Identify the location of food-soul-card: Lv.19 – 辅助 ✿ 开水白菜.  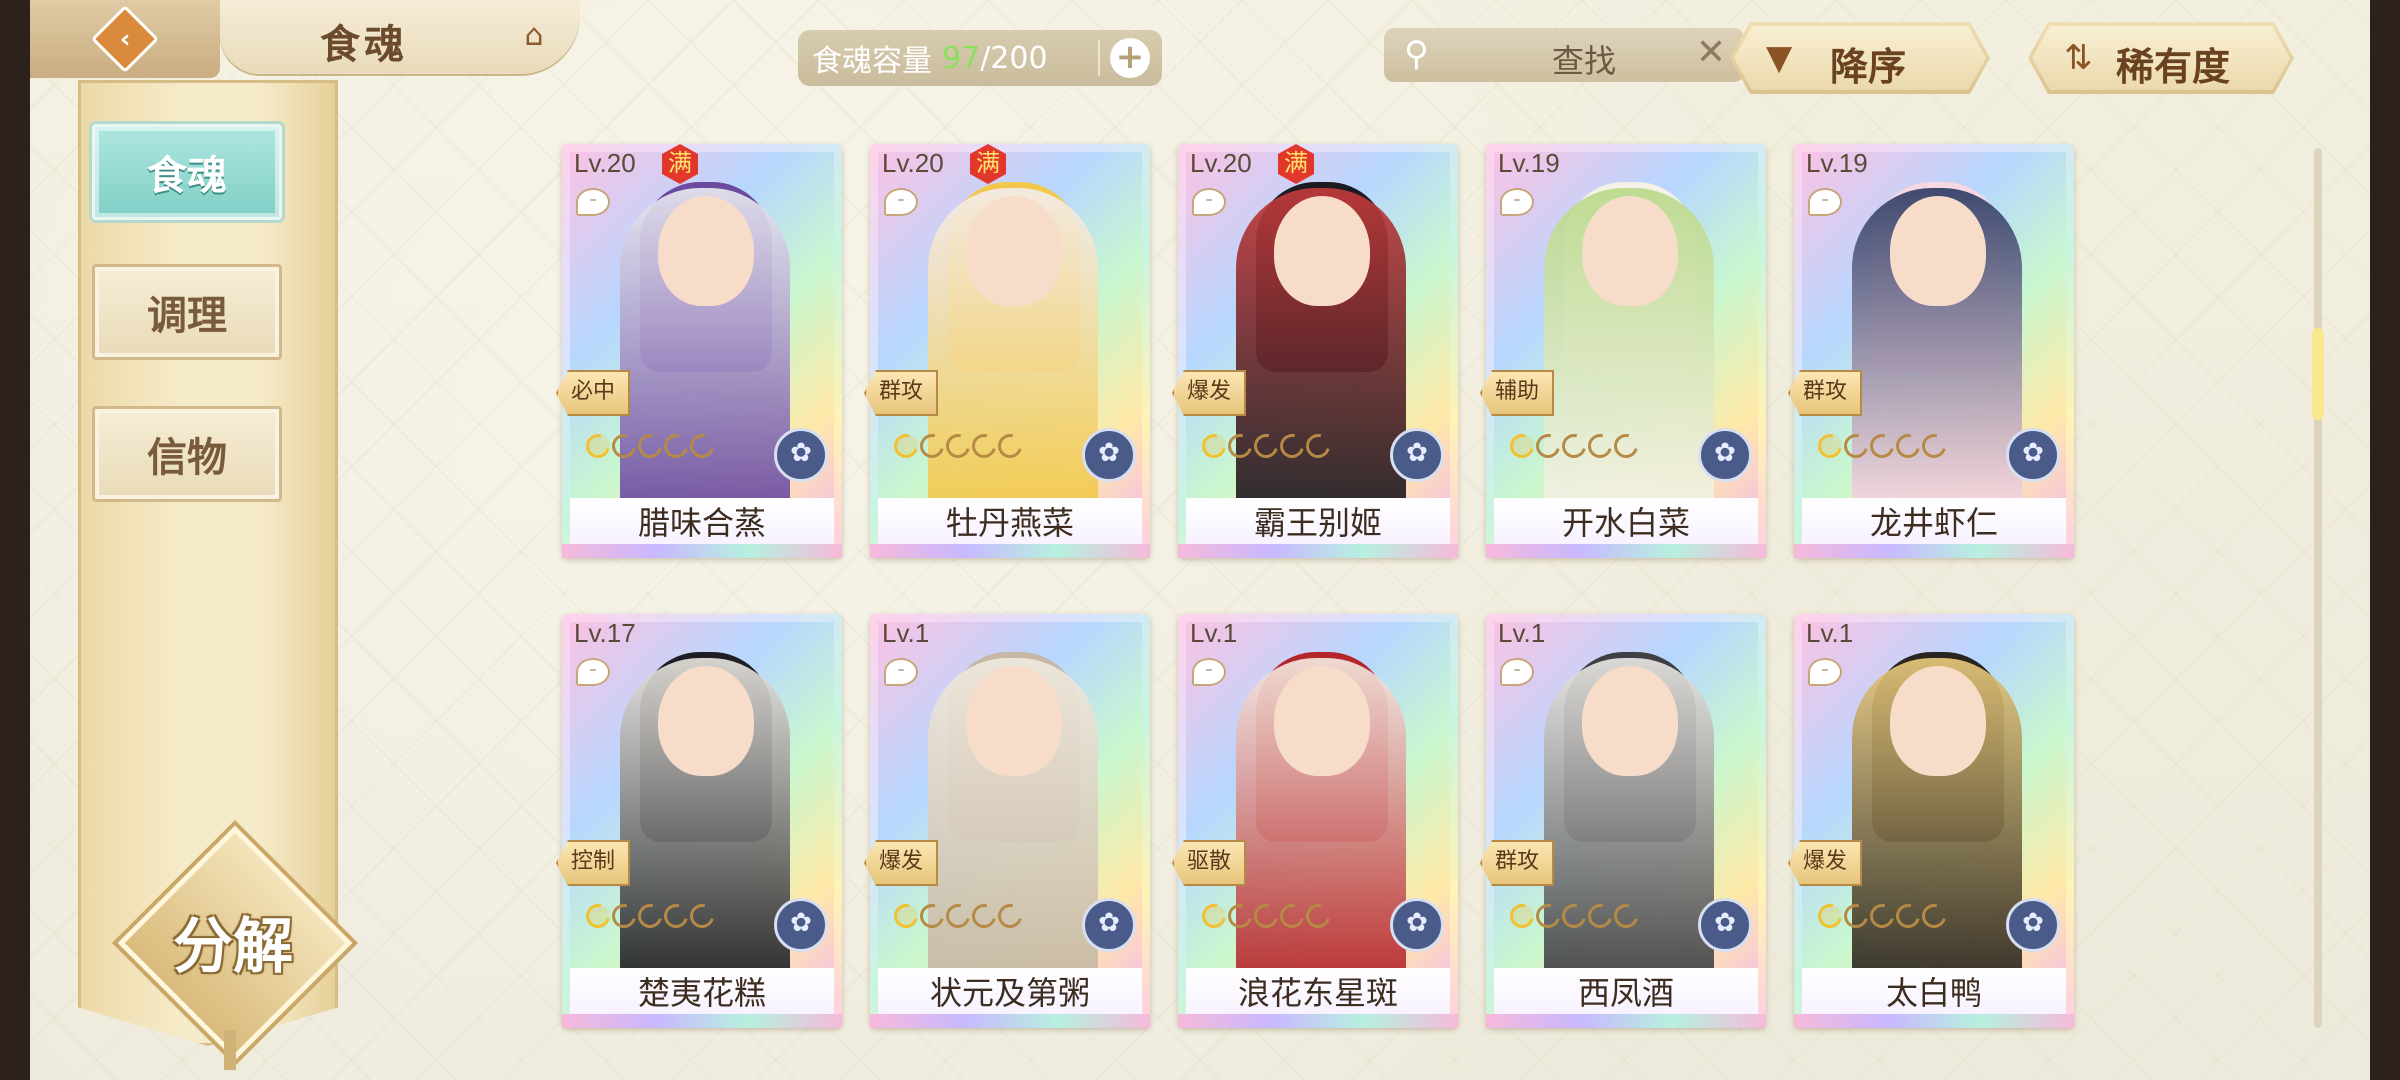
(1623, 351).